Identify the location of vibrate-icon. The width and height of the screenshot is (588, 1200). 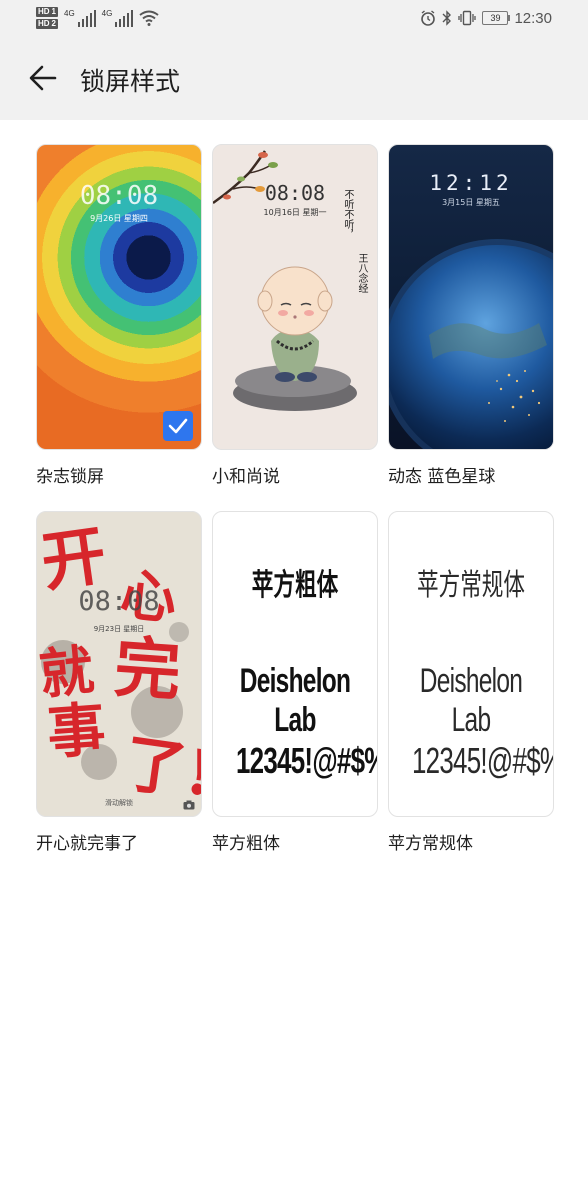
(467, 18).